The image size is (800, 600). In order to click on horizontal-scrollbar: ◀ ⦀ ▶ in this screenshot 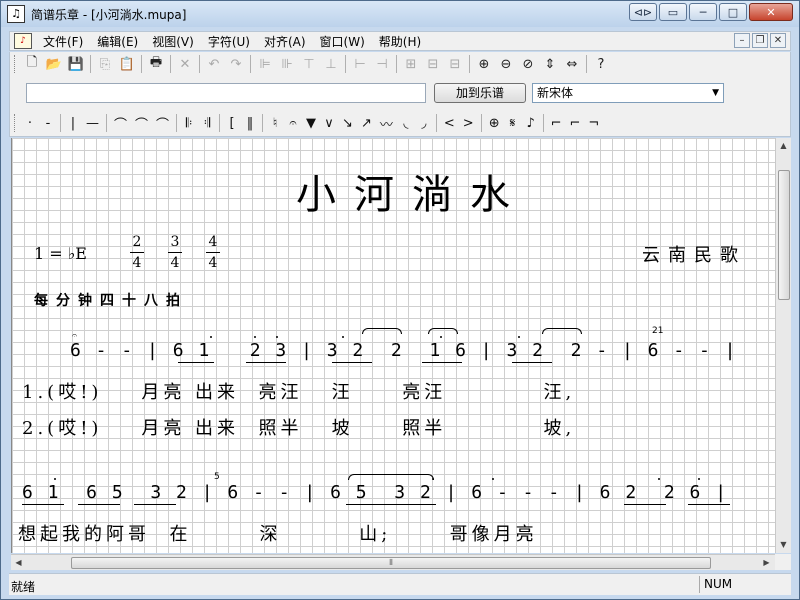, I will do `click(393, 562)`.